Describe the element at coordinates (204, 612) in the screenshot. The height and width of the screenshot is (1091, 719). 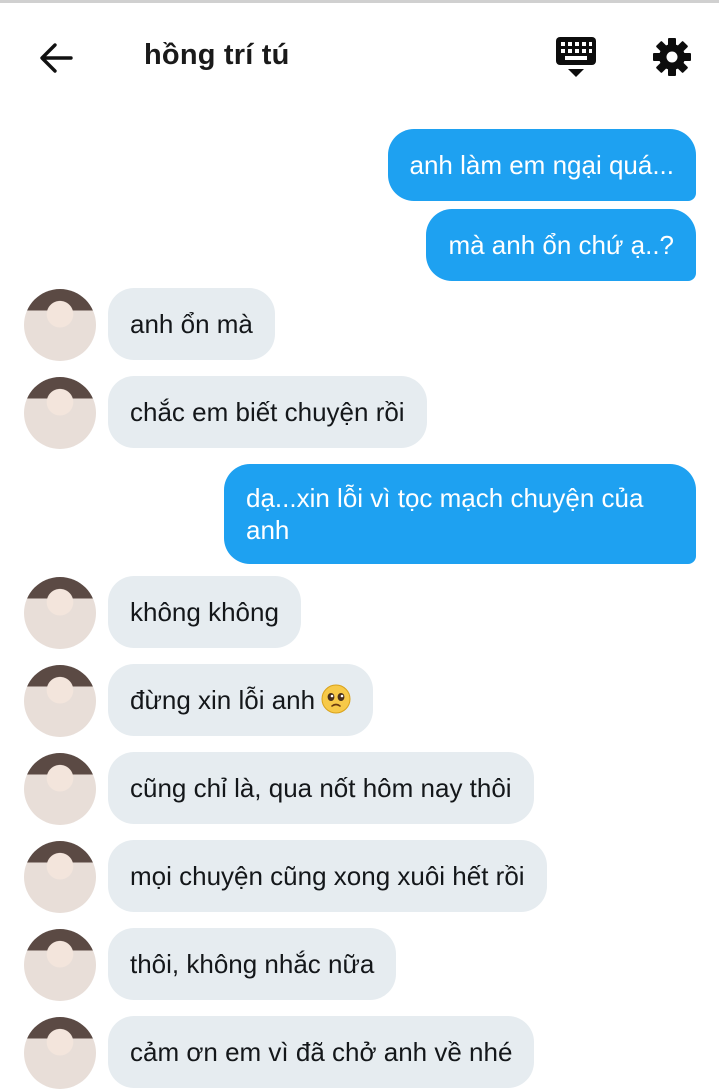
I see `incoming-message: không không` at that location.